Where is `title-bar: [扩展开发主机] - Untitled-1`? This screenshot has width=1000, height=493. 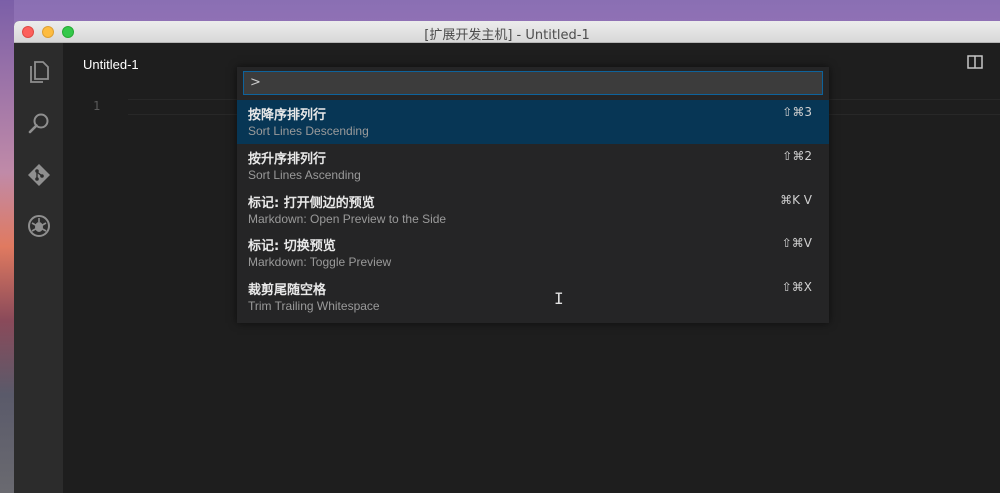 title-bar: [扩展开发主机] - Untitled-1 is located at coordinates (507, 32).